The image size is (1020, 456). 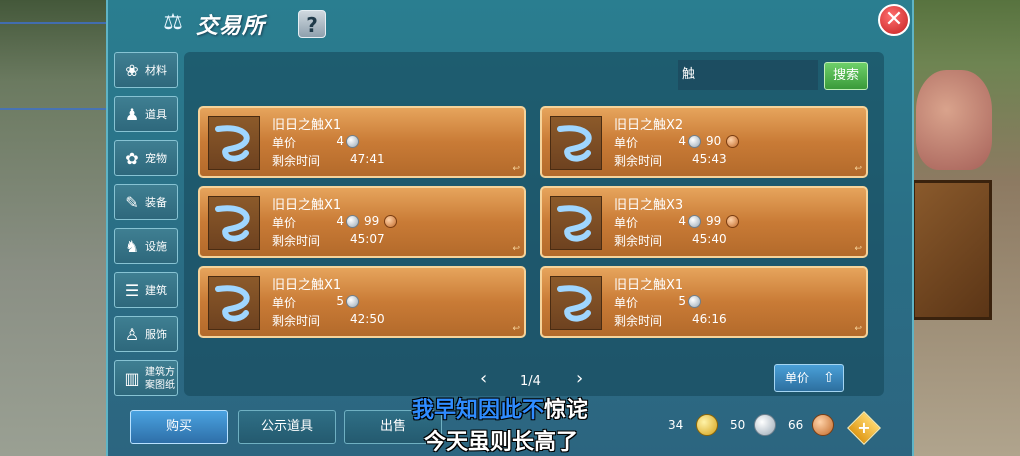 What do you see at coordinates (156, 290) in the screenshot?
I see `sidebar-item-label: 建筑` at bounding box center [156, 290].